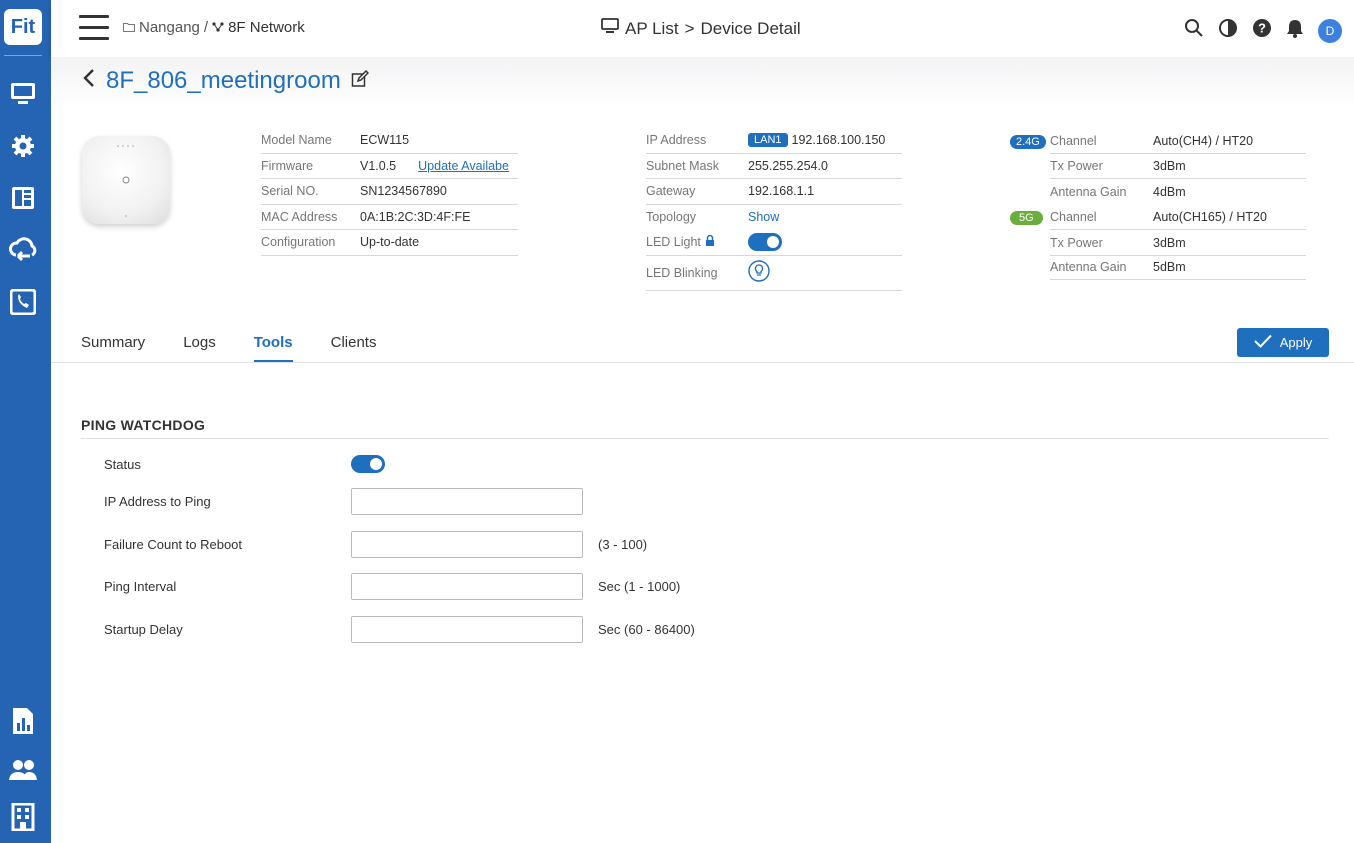 The width and height of the screenshot is (1354, 843). What do you see at coordinates (1228, 30) in the screenshot?
I see `contrast-icon` at bounding box center [1228, 30].